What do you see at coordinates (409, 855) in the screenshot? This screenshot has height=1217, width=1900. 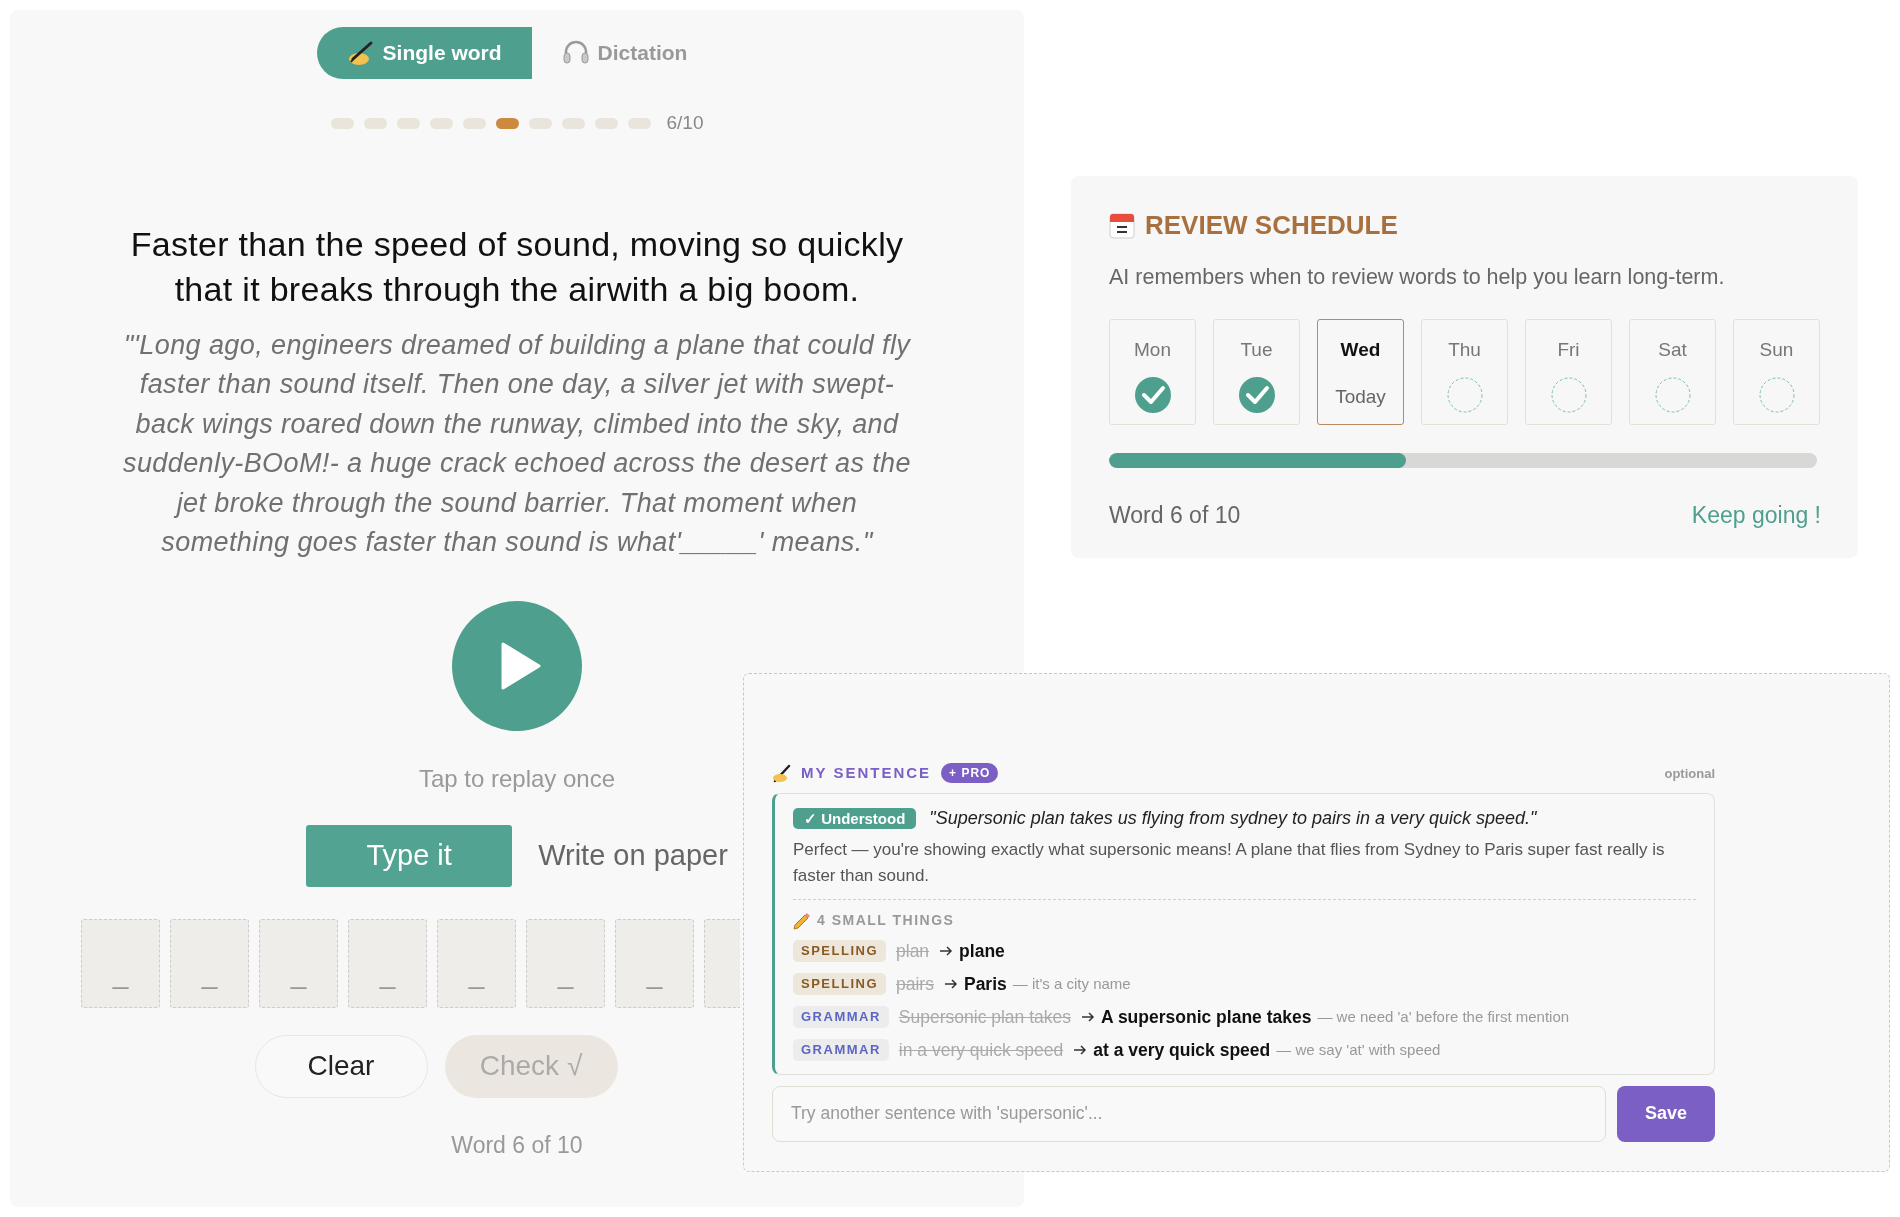 I see `answer-mode-tab: Type it` at bounding box center [409, 855].